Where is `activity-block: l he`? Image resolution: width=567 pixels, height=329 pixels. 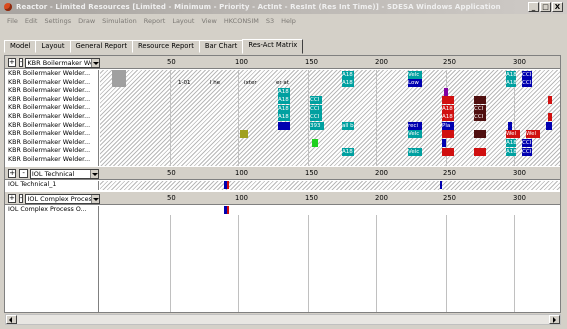 activity-block: l he is located at coordinates (217, 83).